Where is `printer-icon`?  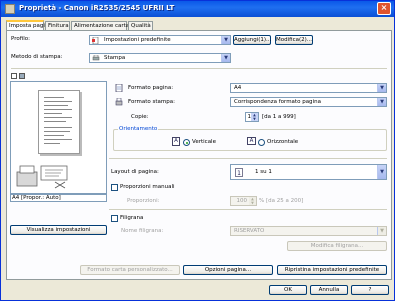
printer-icon is located at coordinates (10, 9).